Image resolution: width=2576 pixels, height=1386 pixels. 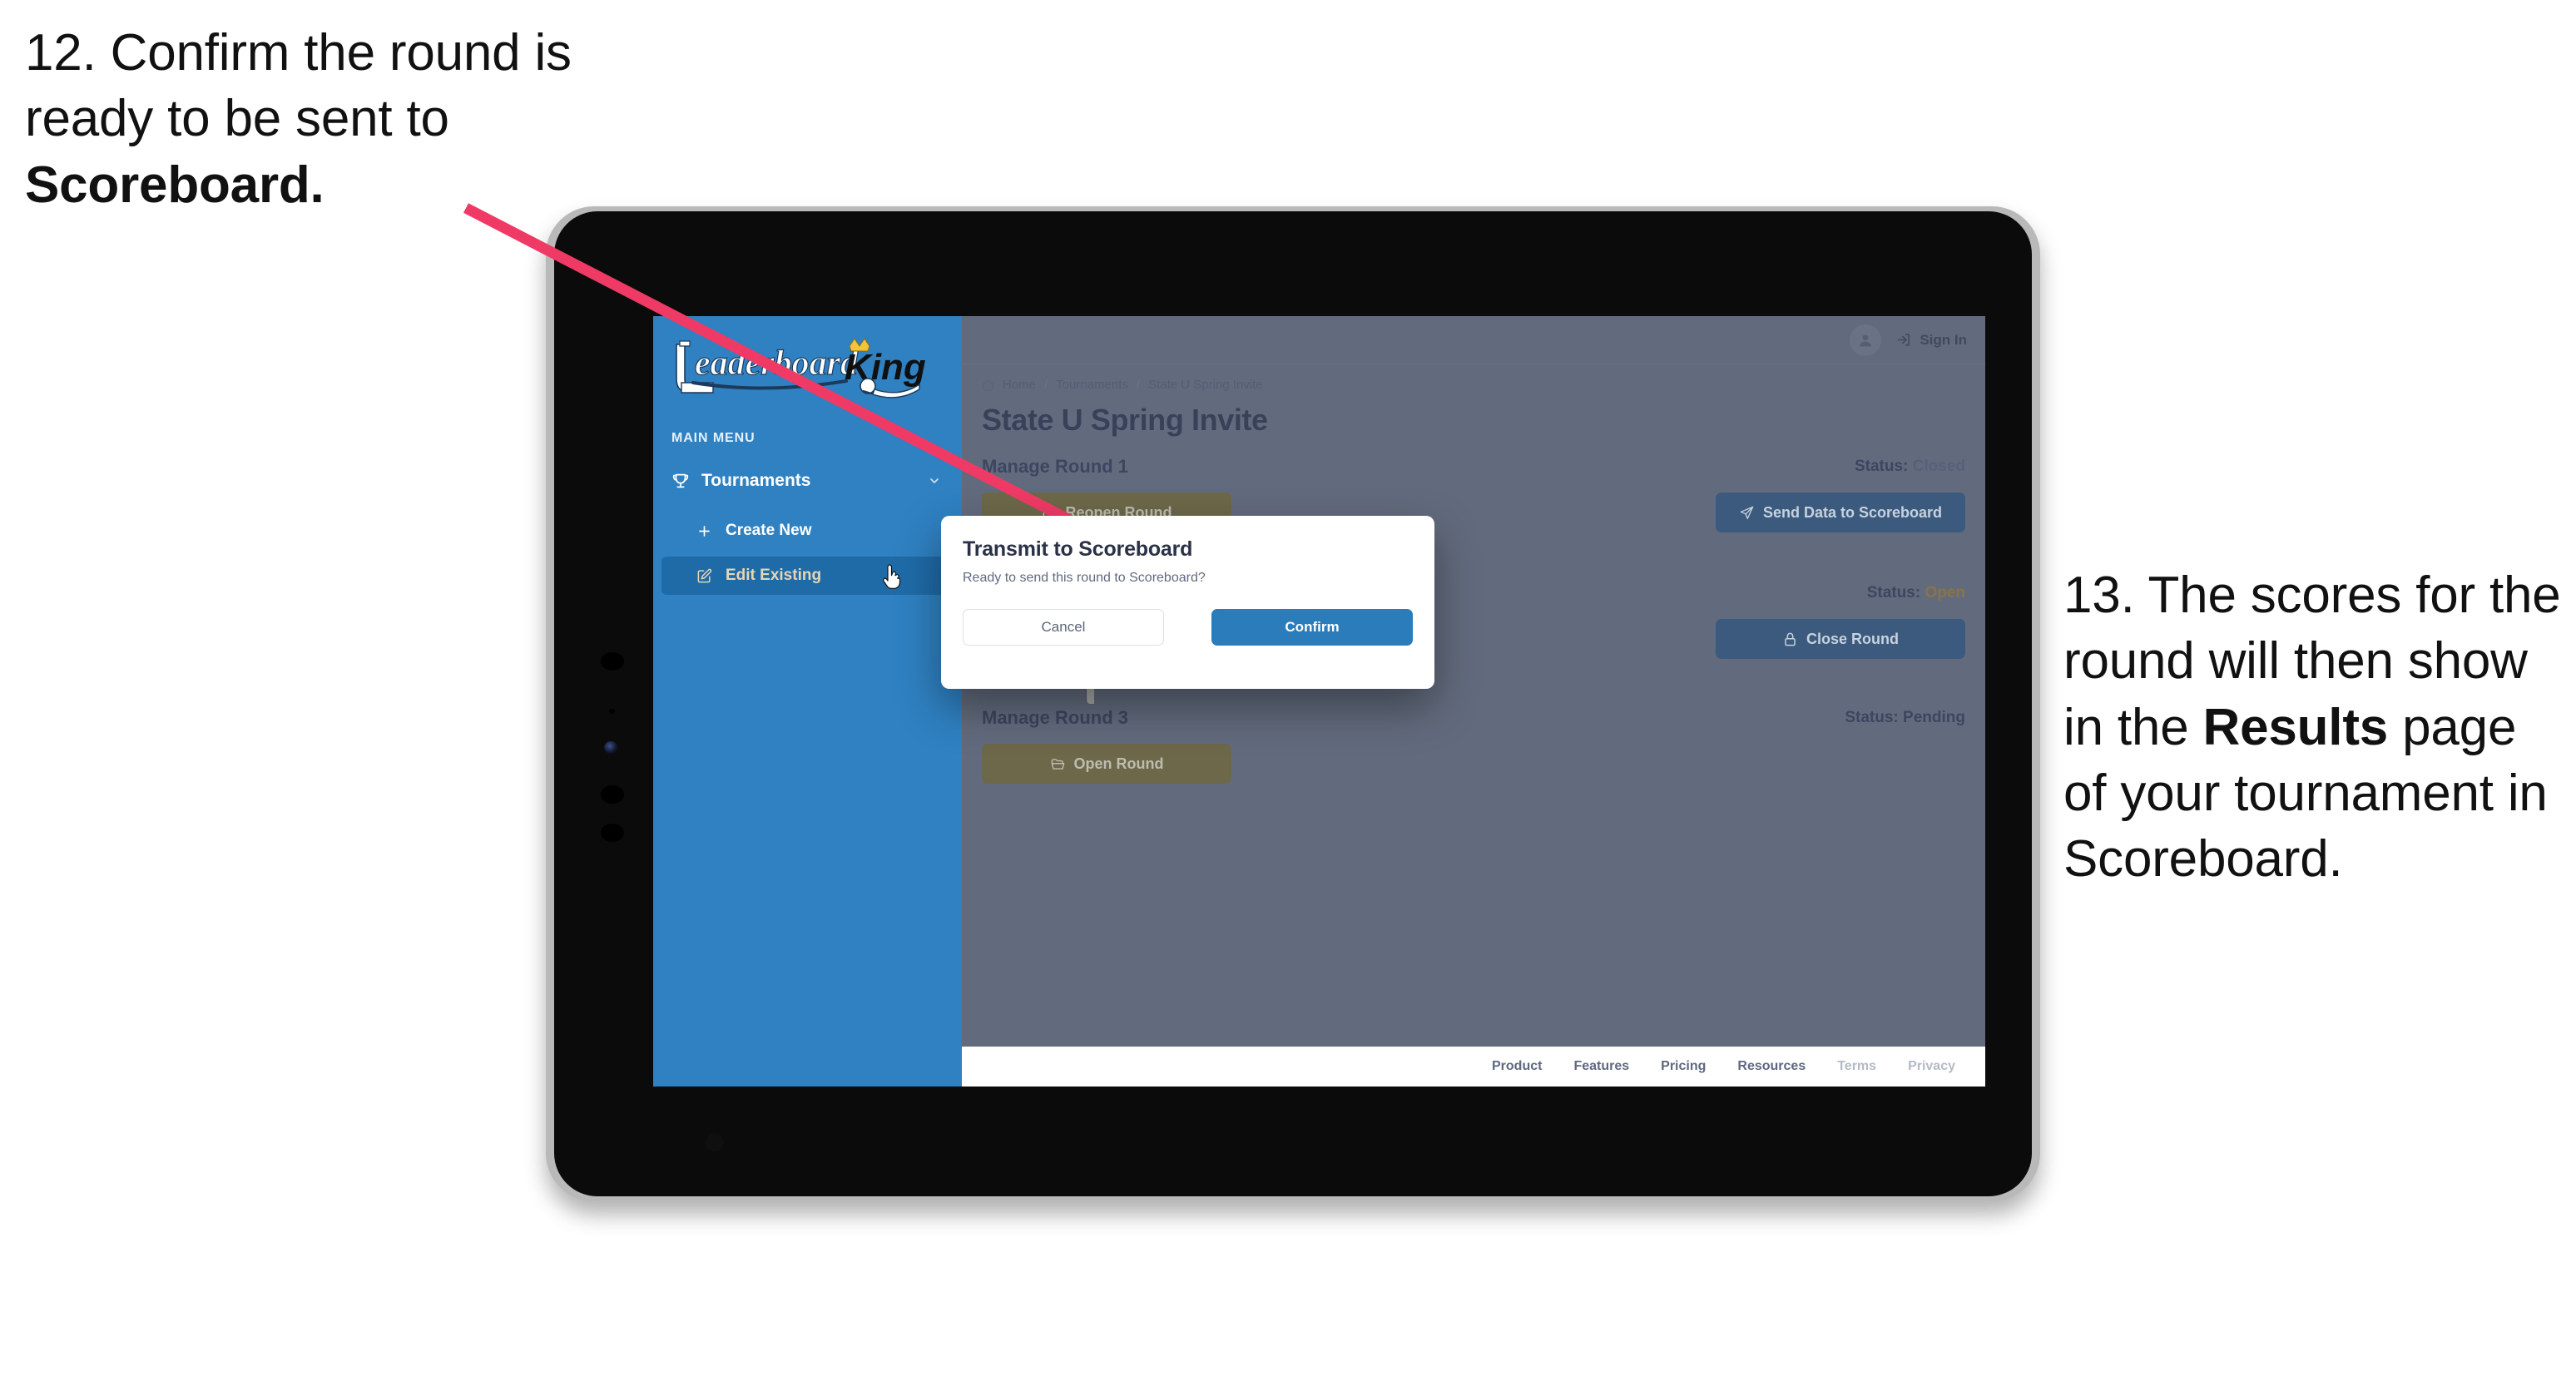 I want to click on sidebar-item-label-tournaments: Tournaments, so click(x=756, y=480).